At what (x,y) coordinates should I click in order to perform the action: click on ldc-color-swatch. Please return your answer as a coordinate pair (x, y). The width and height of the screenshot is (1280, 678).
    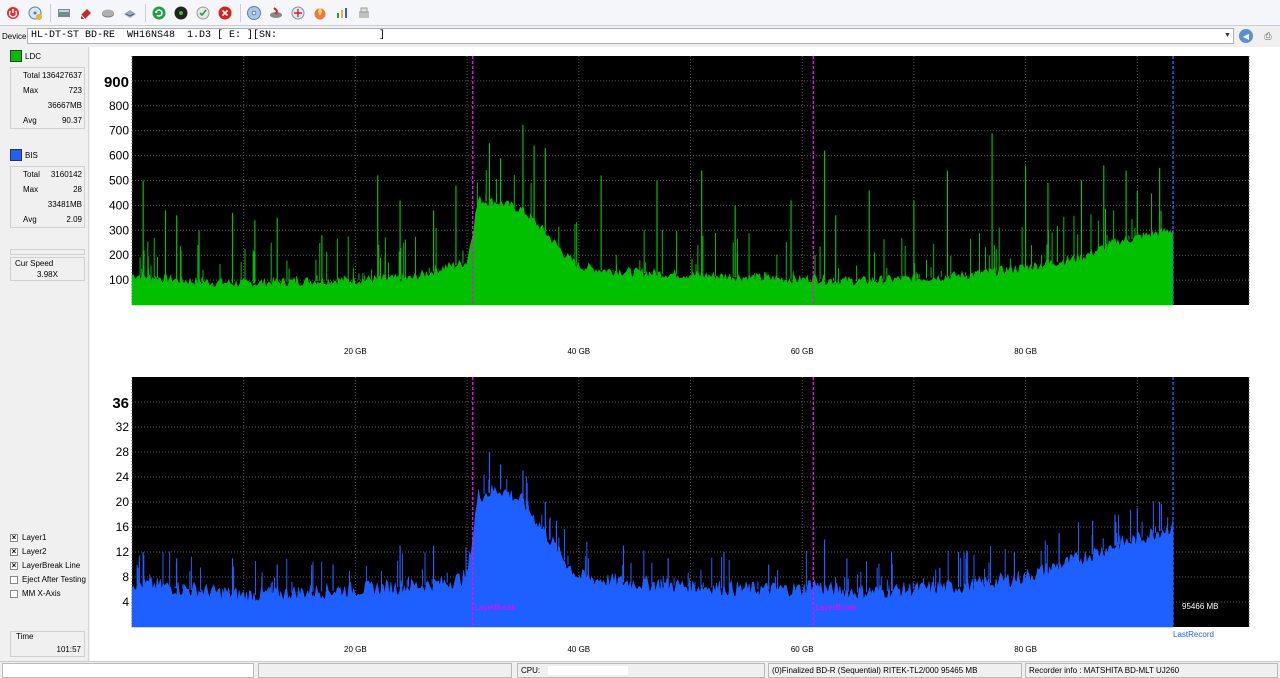
    Looking at the image, I should click on (16, 56).